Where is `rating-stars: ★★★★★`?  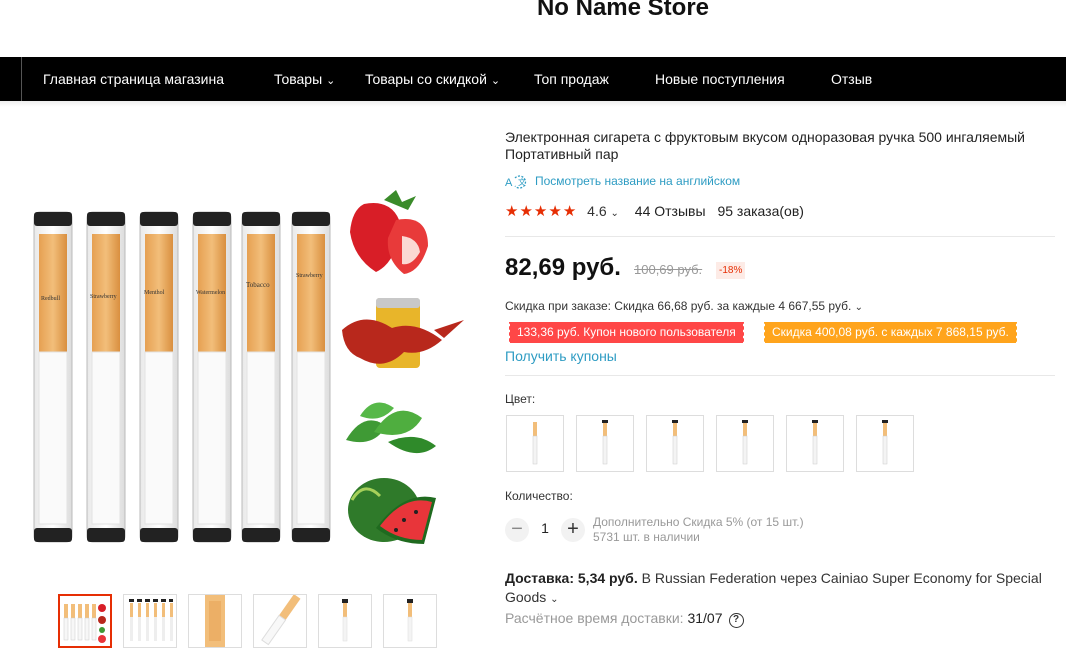
rating-stars: ★★★★★ is located at coordinates (541, 211).